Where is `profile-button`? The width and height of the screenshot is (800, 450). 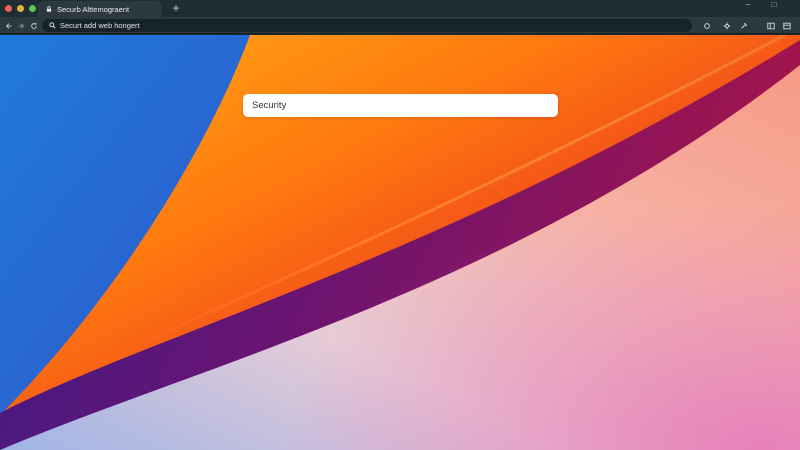 profile-button is located at coordinates (786, 25).